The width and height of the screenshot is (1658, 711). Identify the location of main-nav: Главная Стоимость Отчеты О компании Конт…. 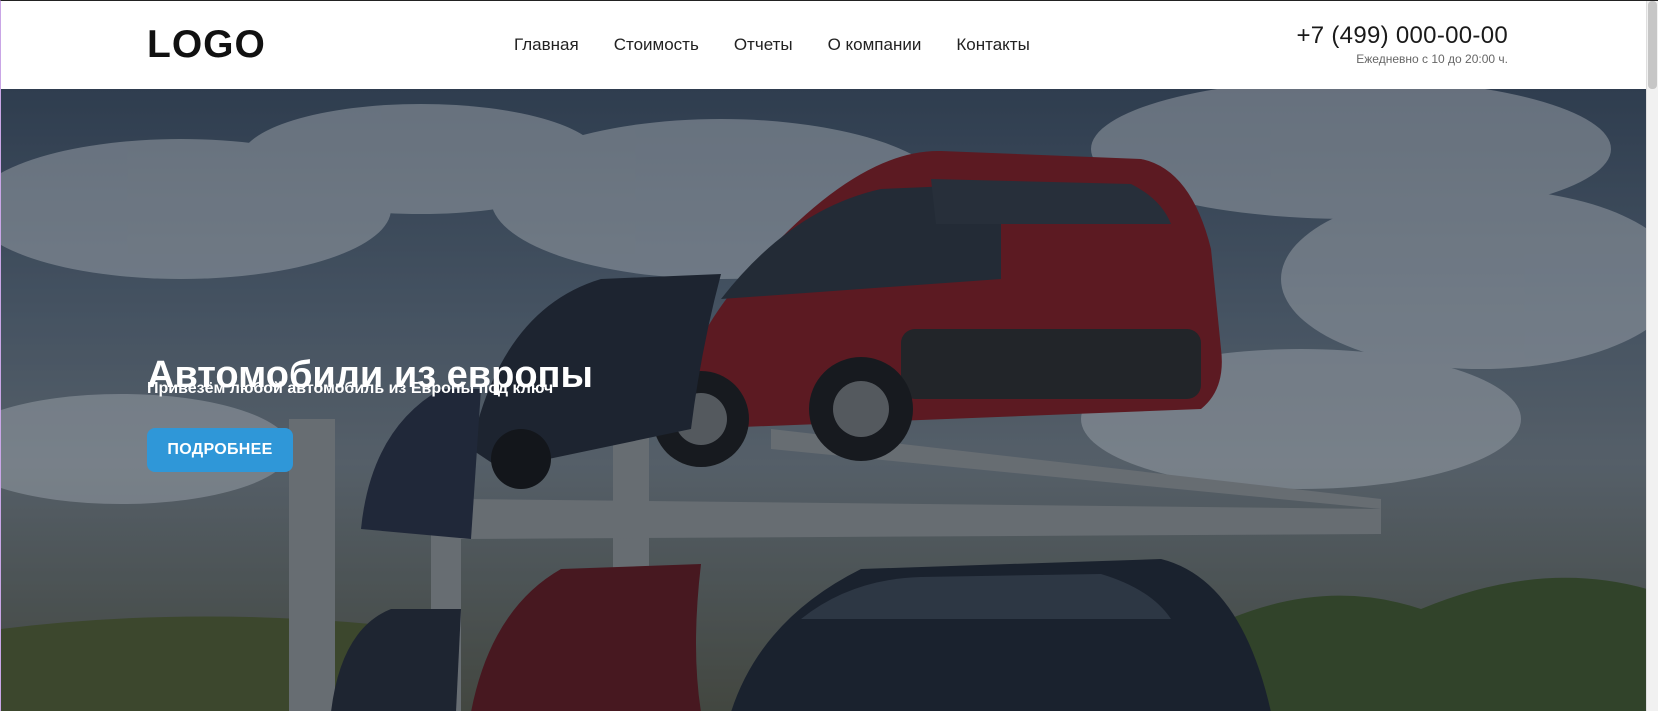
(789, 45).